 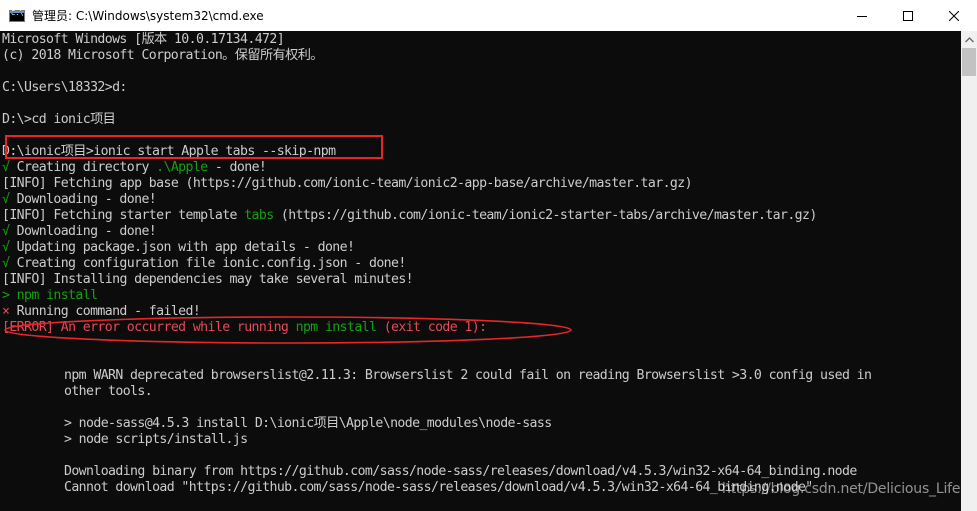 What do you see at coordinates (145, 215) in the screenshot?
I see `console-text: Fetching starter template` at bounding box center [145, 215].